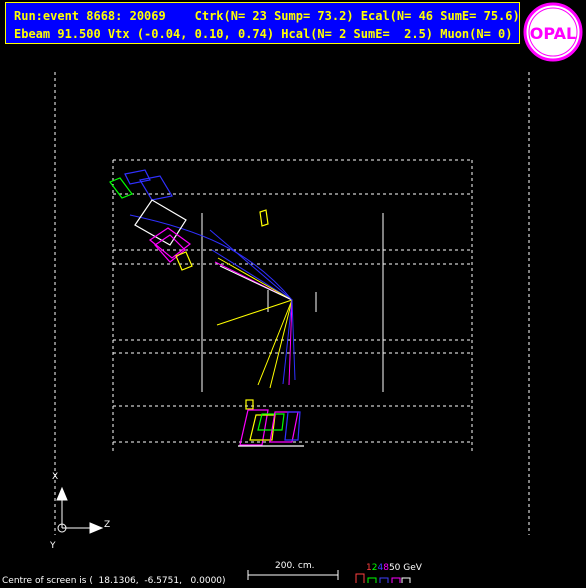 This screenshot has height=588, width=586. Describe the element at coordinates (80, 510) in the screenshot. I see `axes-indicator` at that location.